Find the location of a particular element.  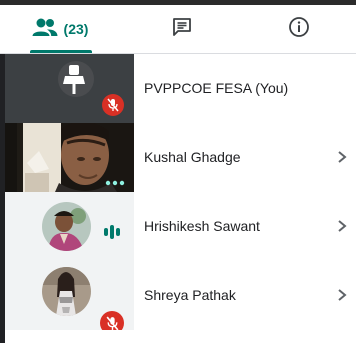

participant-video is located at coordinates (69, 157).